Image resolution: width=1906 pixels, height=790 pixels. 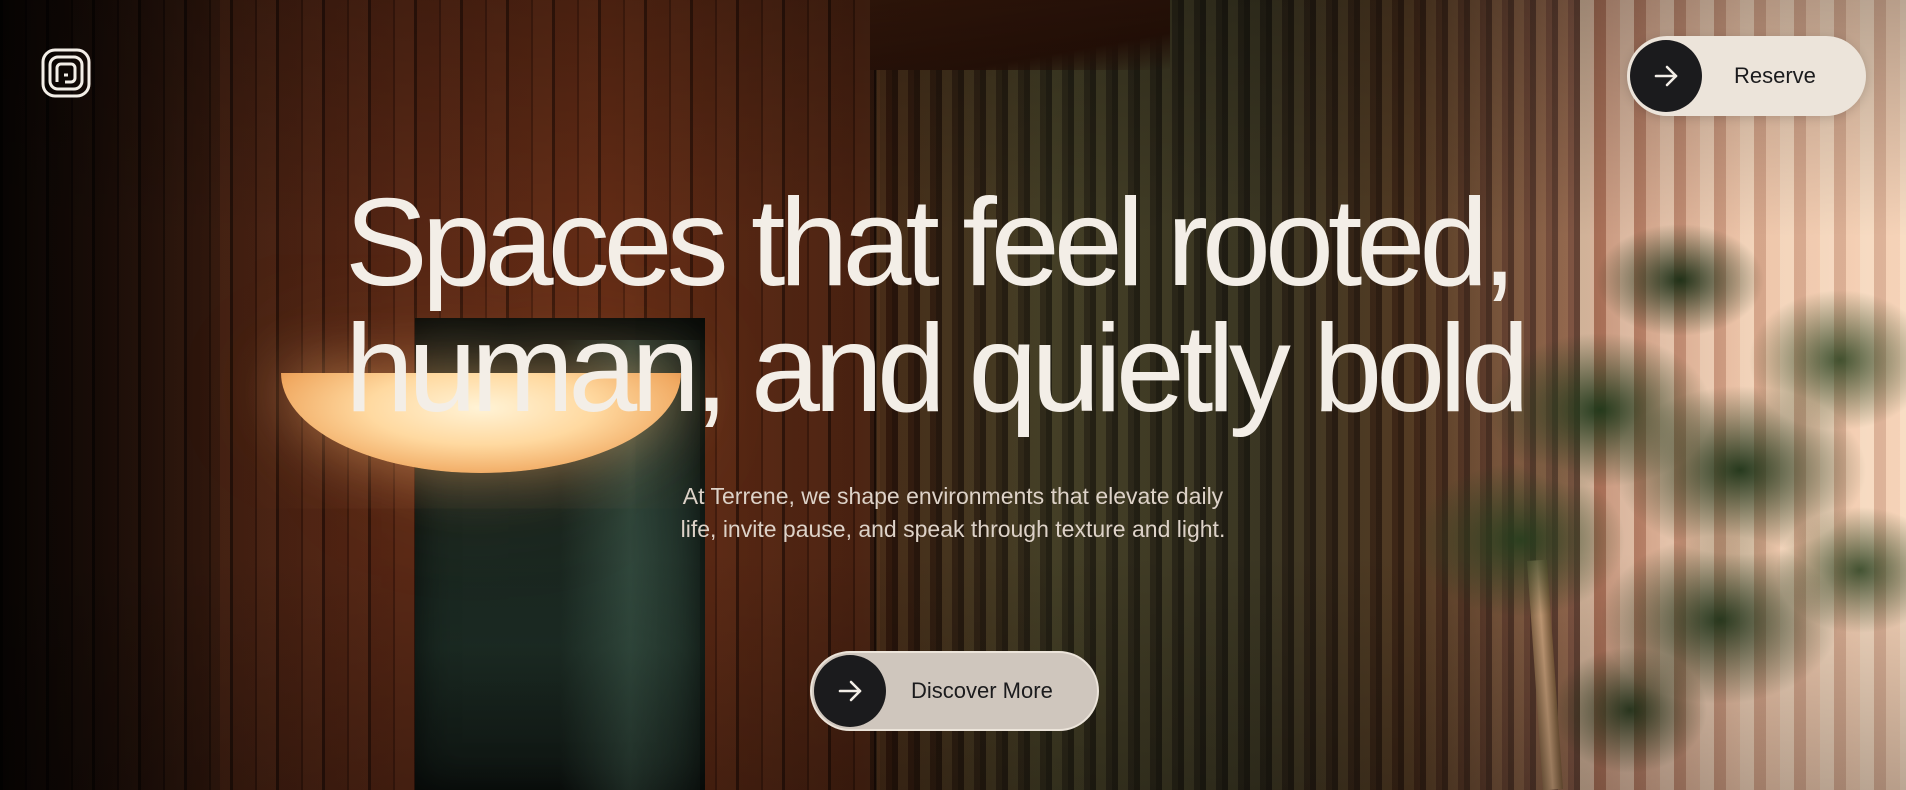 I want to click on concentric-square-logo-icon, so click(x=66, y=73).